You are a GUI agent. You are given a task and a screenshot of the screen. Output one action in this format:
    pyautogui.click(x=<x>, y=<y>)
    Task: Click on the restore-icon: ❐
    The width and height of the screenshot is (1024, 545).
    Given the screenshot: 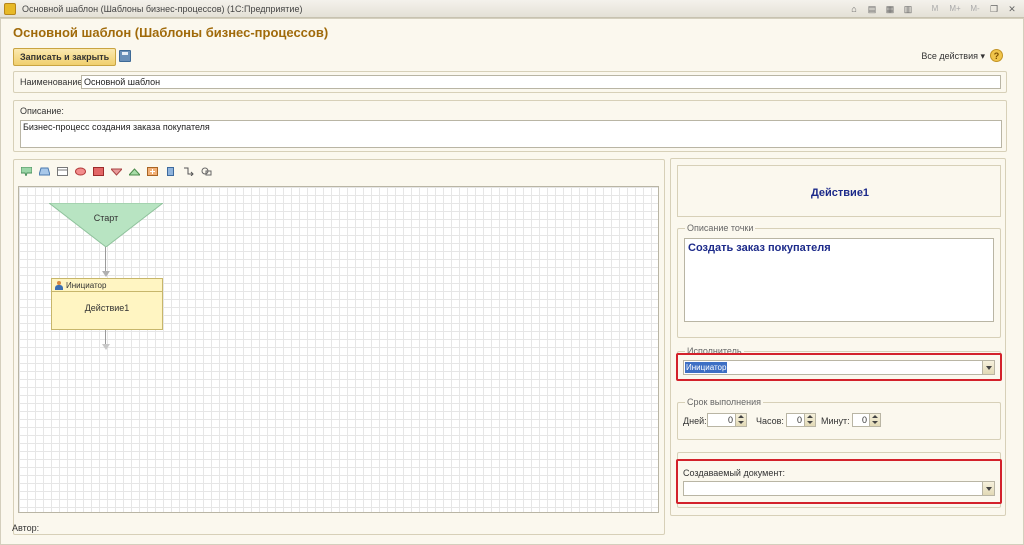 What is the action you would take?
    pyautogui.click(x=994, y=9)
    